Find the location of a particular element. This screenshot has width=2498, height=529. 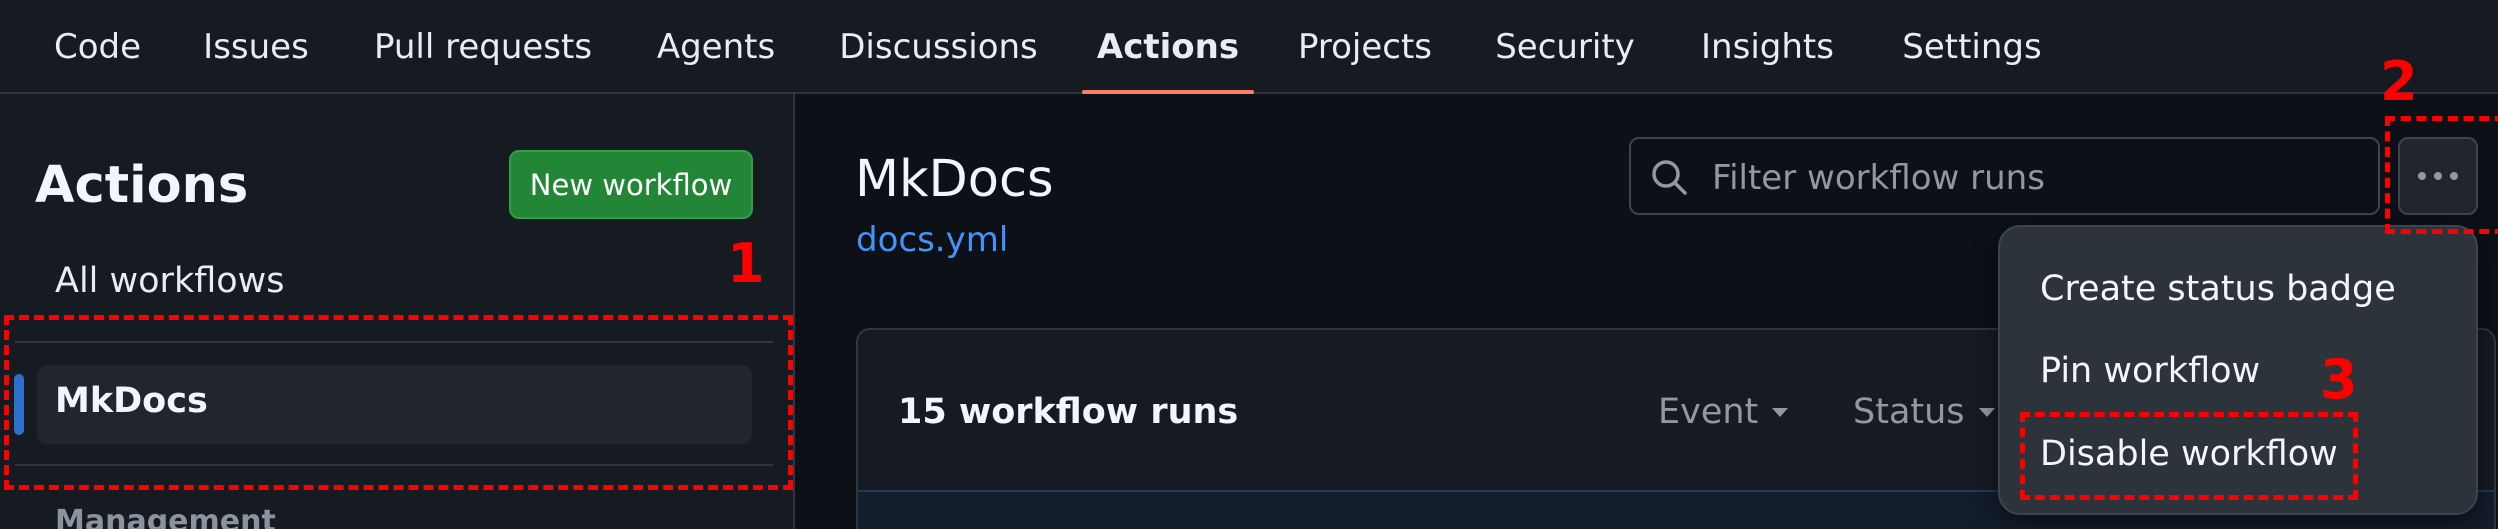

tab-security: Security is located at coordinates (1565, 47).